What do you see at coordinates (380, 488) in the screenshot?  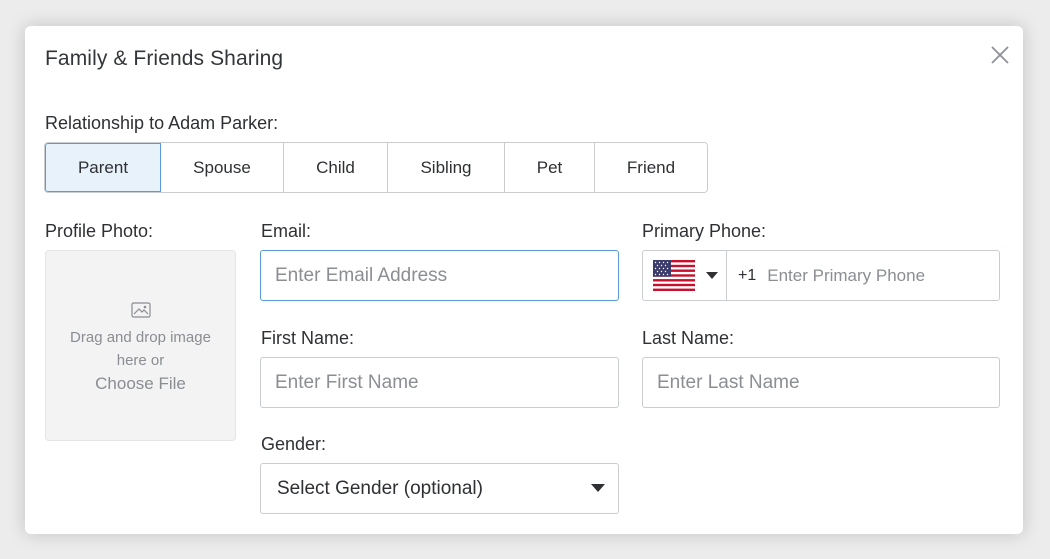 I see `gender-select-value: Select Gender (optional)` at bounding box center [380, 488].